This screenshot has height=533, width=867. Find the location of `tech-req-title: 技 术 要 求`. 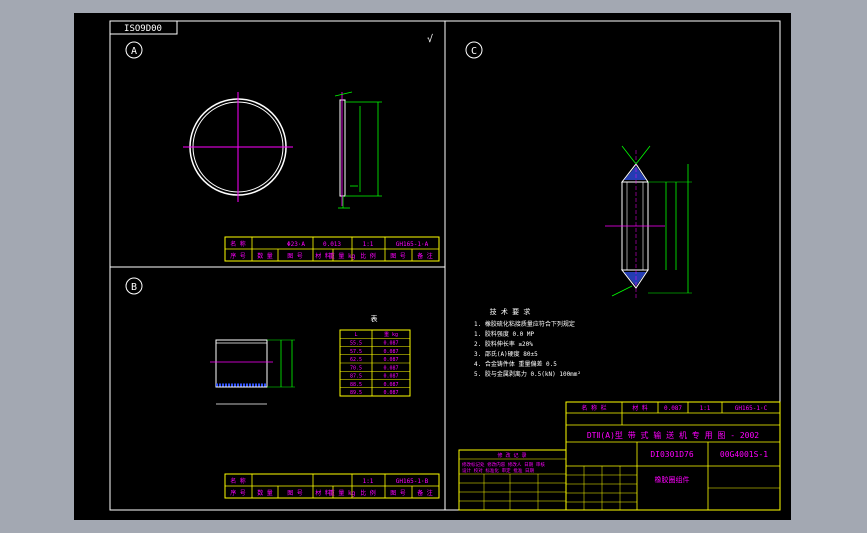

tech-req-title: 技 术 要 求 is located at coordinates (510, 311).